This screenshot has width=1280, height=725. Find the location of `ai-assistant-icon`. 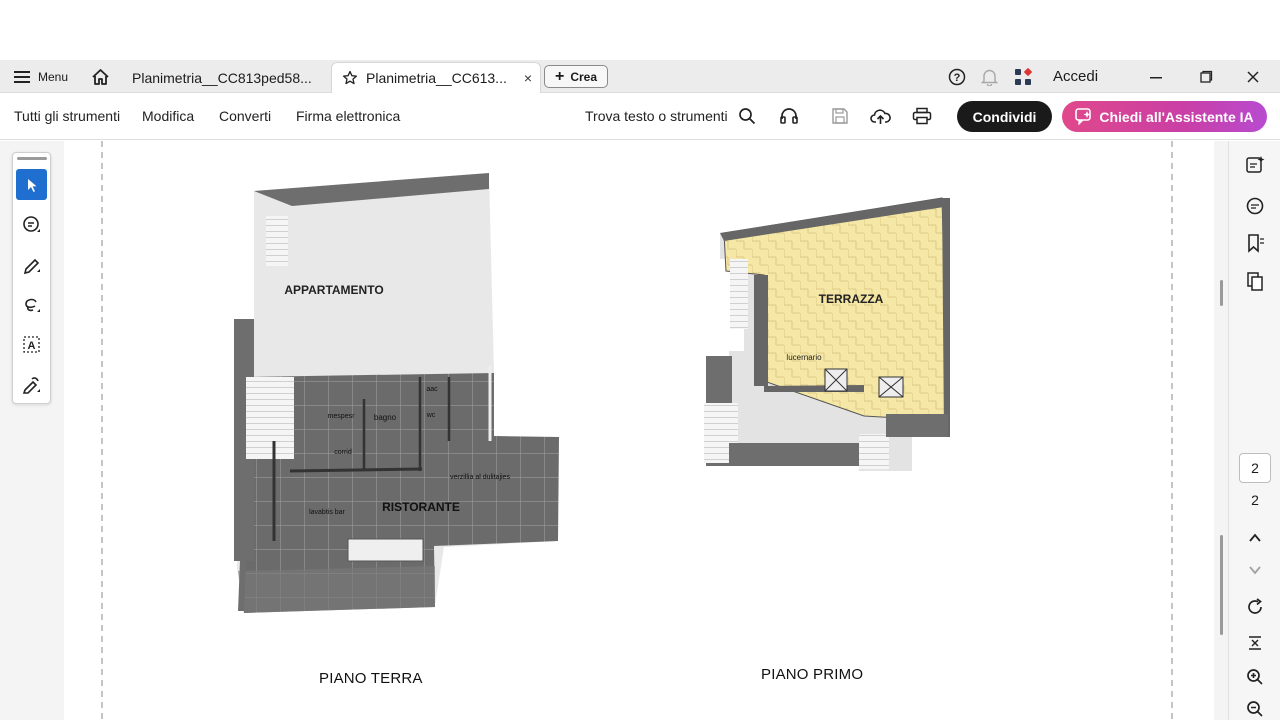

ai-assistant-icon is located at coordinates (1083, 116).